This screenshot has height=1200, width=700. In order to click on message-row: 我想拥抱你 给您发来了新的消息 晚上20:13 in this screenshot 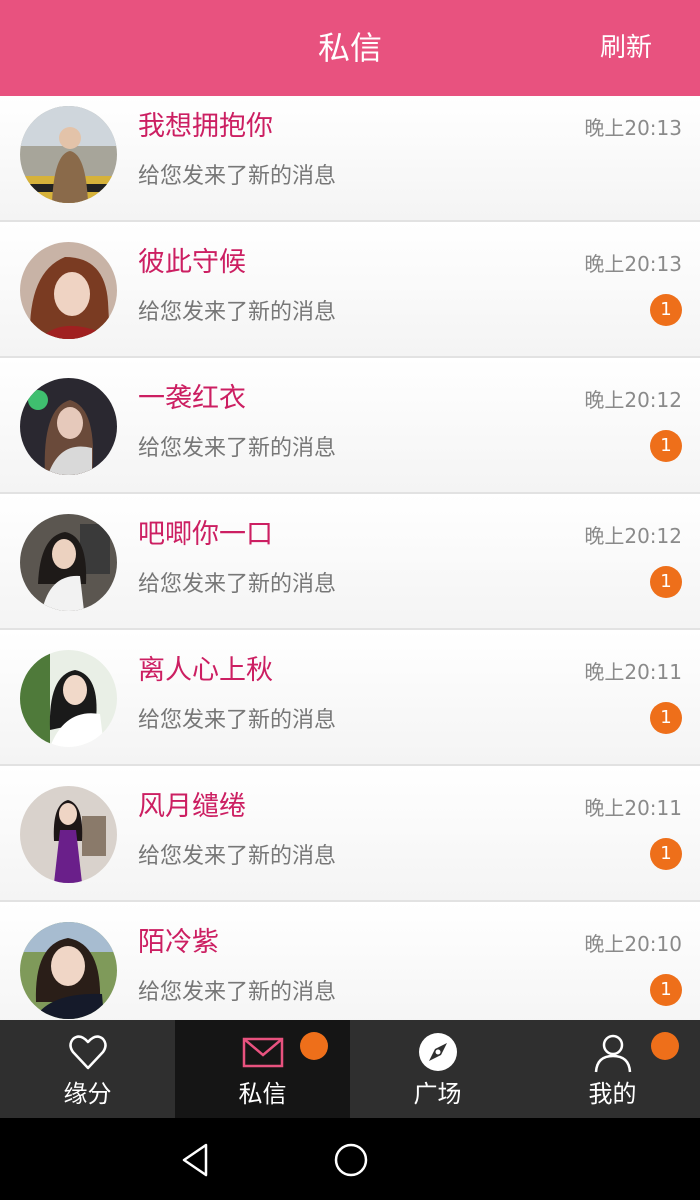, I will do `click(350, 159)`.